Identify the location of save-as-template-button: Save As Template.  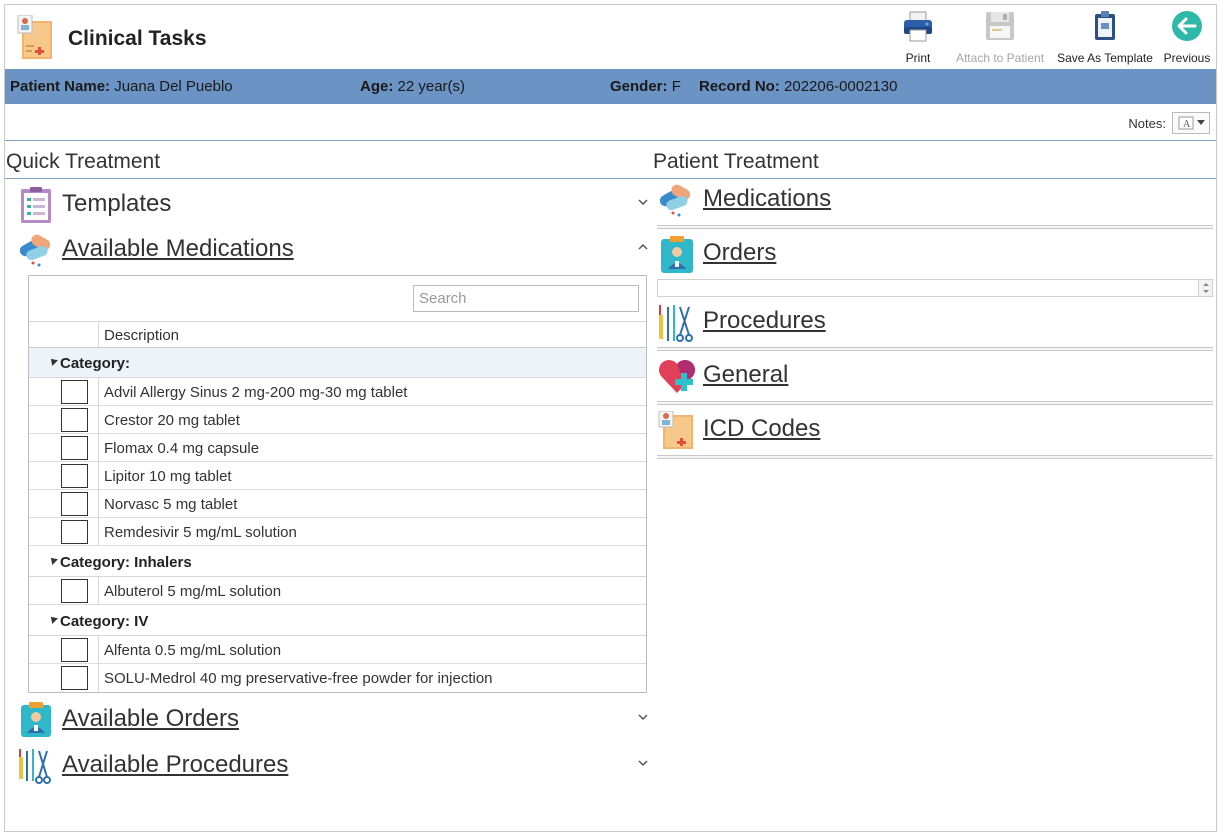
(1105, 37).